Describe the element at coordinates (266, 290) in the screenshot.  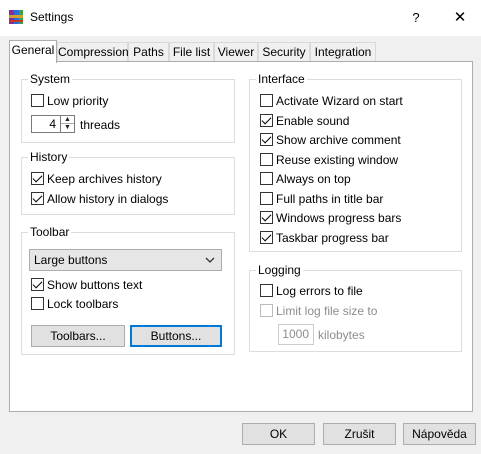
I see `log-errors-check-box` at that location.